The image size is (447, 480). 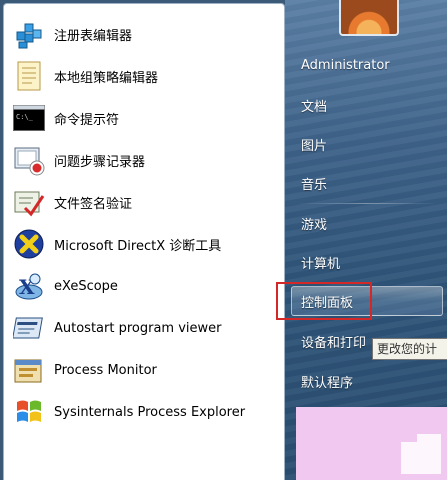 I want to click on svg-text: C:\_, so click(x=25, y=117).